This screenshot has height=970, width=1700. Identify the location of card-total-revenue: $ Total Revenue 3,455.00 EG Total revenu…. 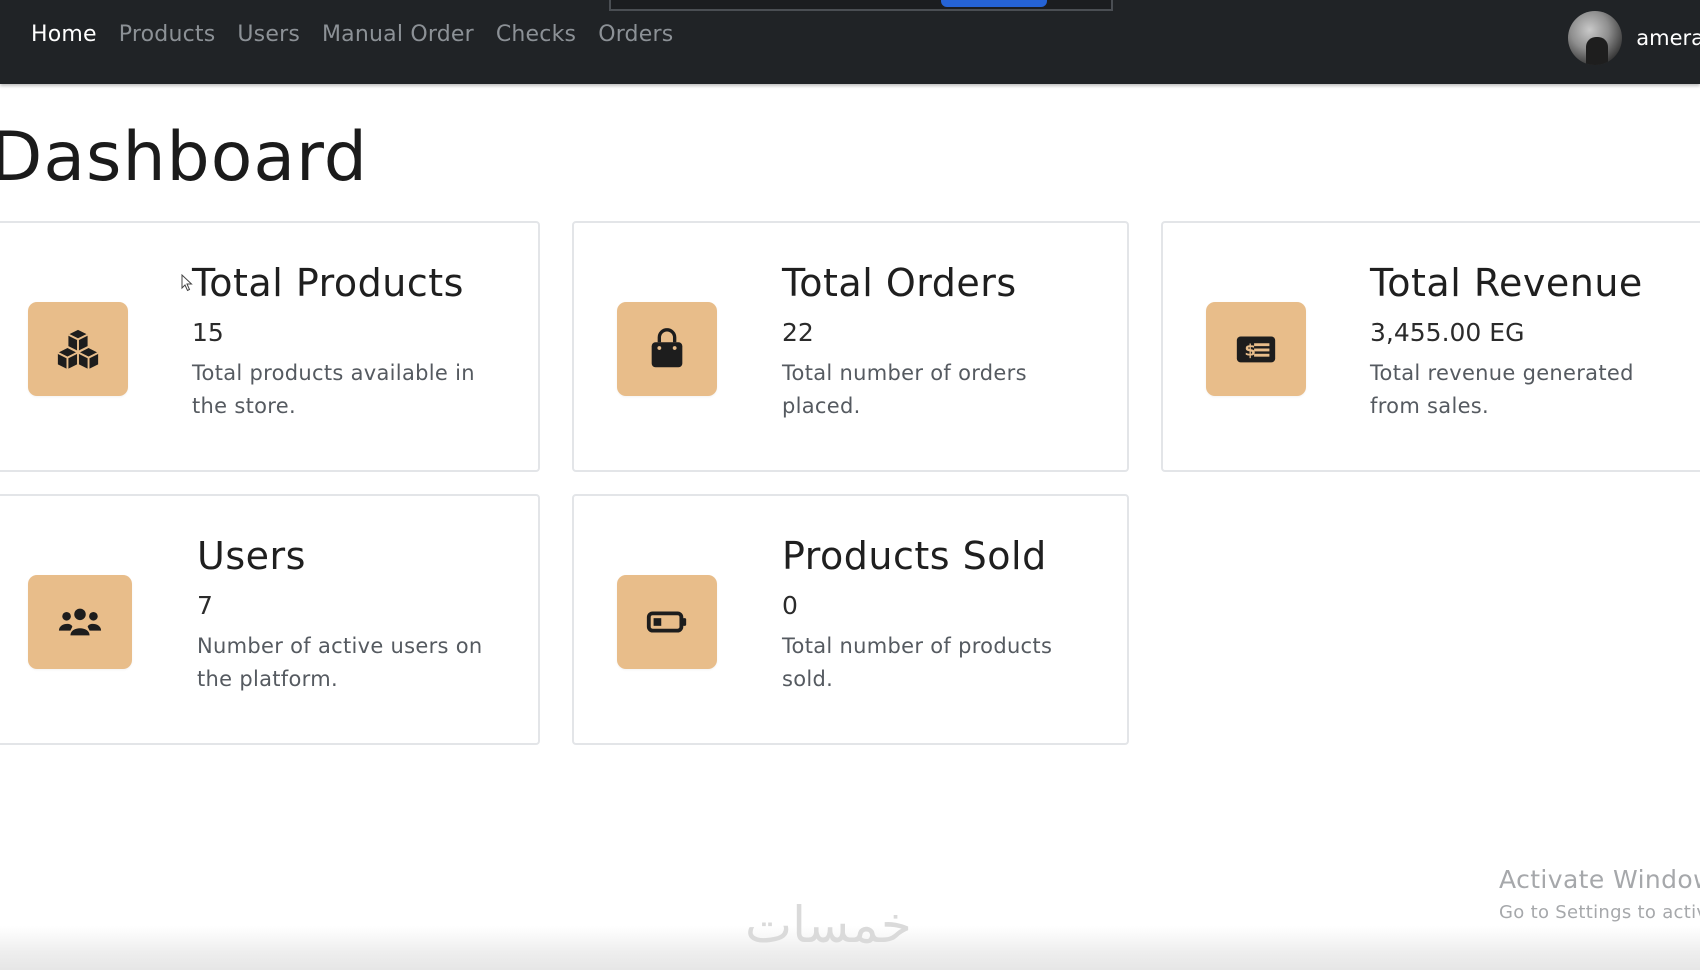
(1430, 346).